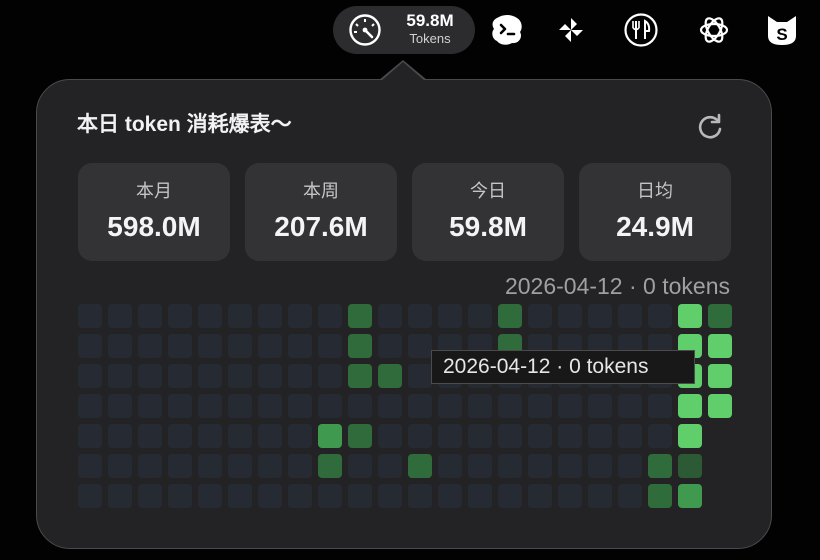  I want to click on terminal-face-icon, so click(507, 30).